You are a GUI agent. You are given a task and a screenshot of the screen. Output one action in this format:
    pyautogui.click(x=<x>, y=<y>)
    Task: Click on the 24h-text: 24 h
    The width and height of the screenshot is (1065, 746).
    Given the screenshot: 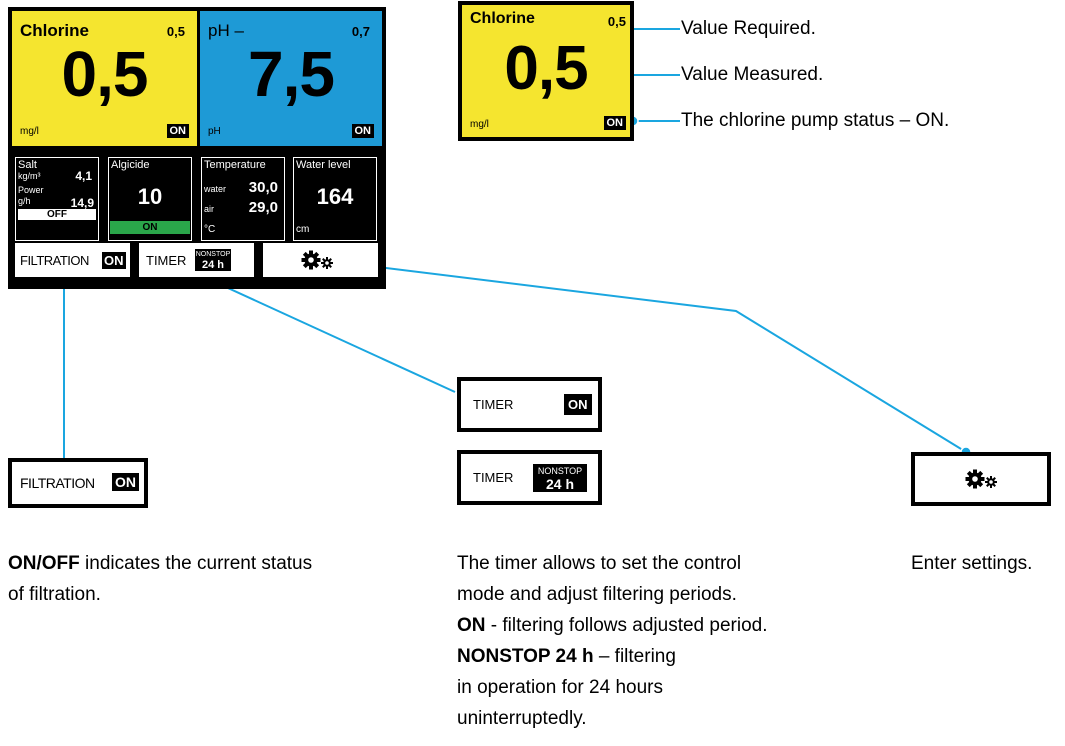 What is the action you would take?
    pyautogui.click(x=212, y=265)
    